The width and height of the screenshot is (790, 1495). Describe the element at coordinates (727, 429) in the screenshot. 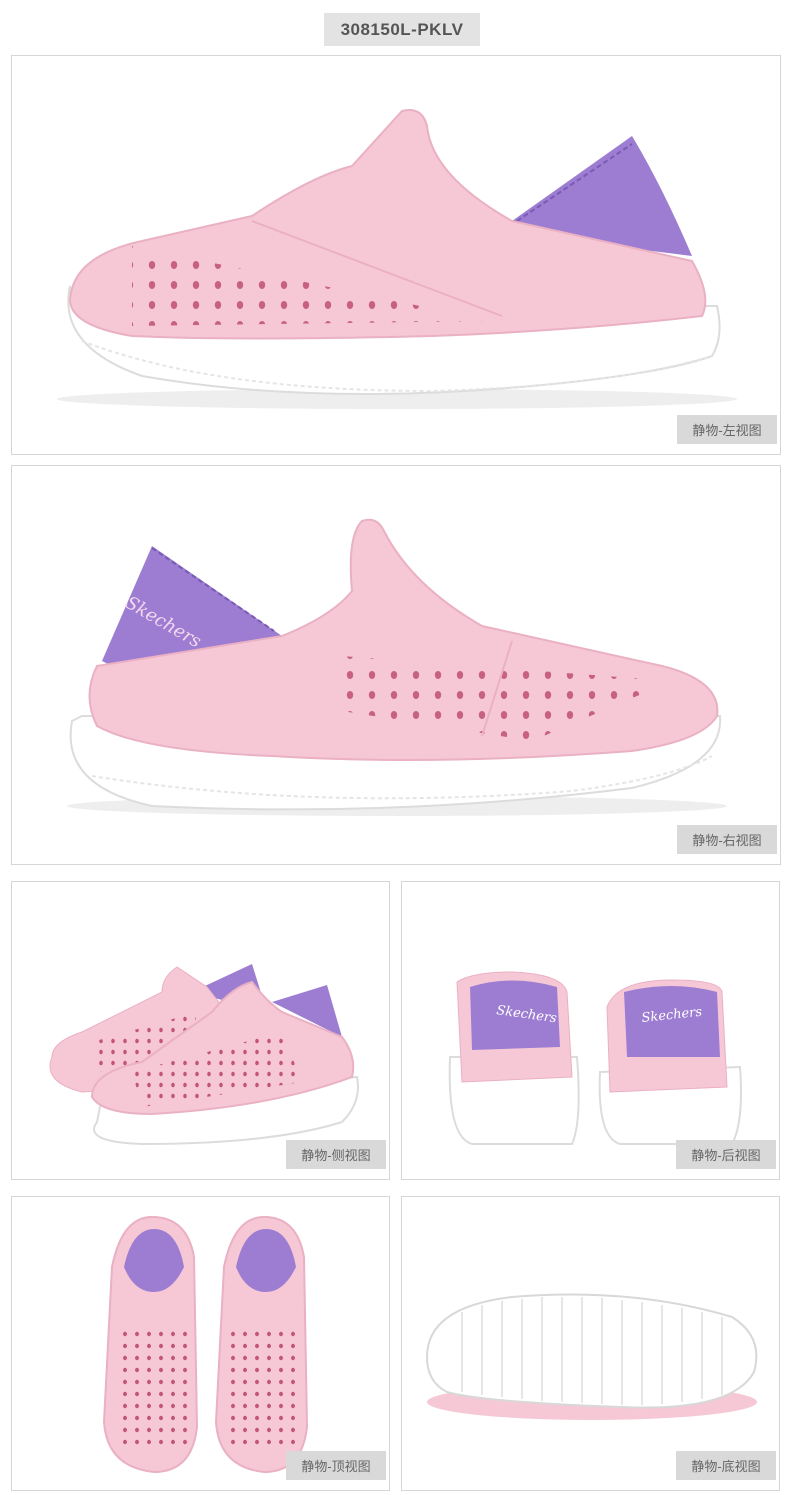

I see `caption-left-view: 静物-左视图` at that location.